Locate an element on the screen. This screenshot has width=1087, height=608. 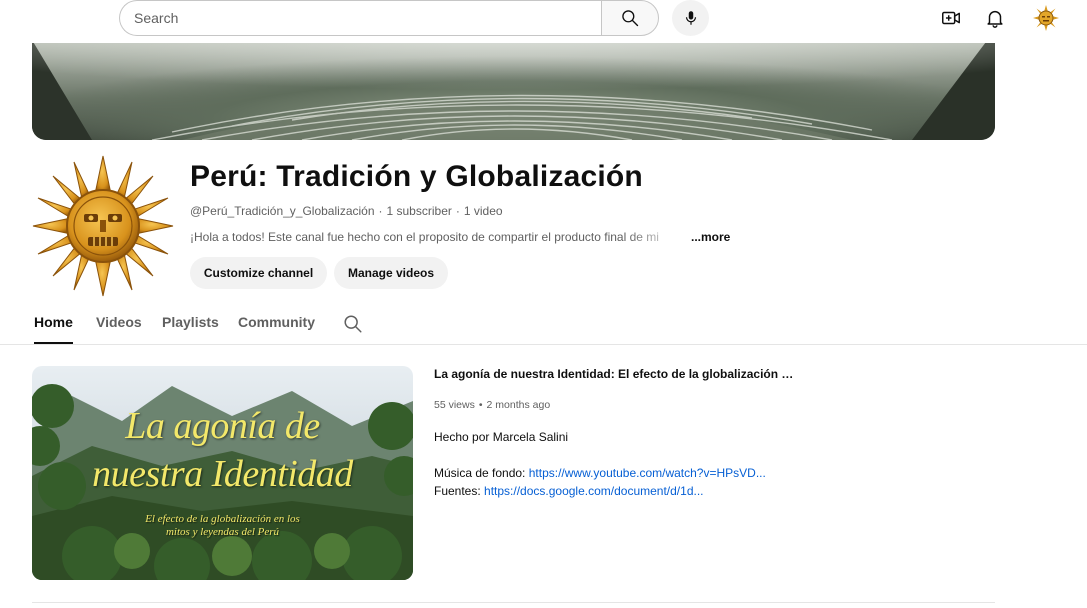
featured-video-stats: 55 views • 2 months ago is located at coordinates (492, 405).